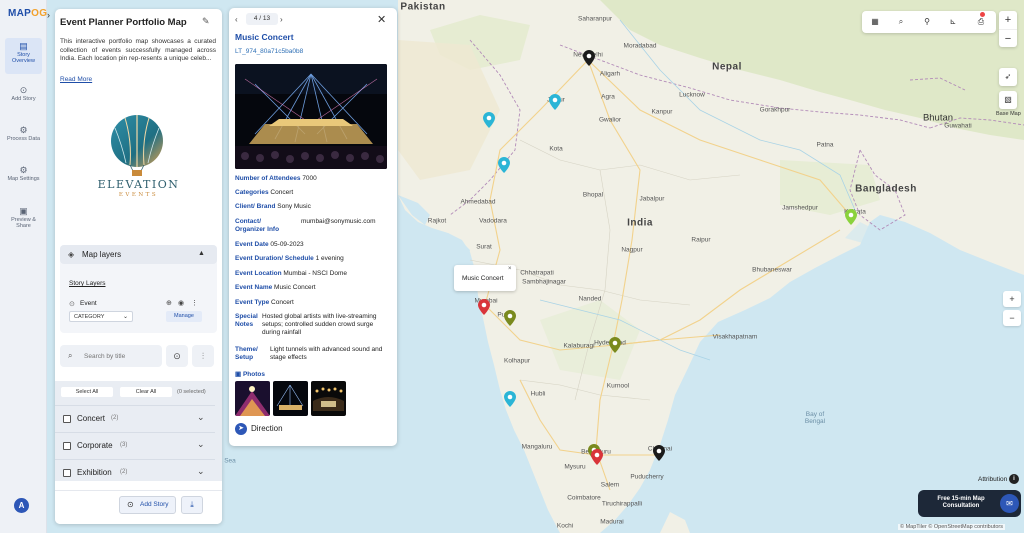 The height and width of the screenshot is (533, 1024). What do you see at coordinates (121, 356) in the screenshot?
I see `search-input` at bounding box center [121, 356].